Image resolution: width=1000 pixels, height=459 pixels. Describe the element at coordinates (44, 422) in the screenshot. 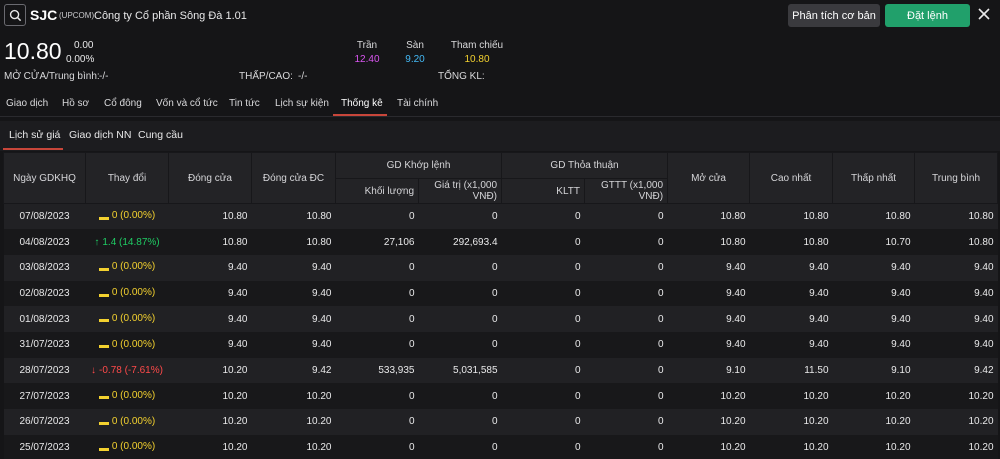

I see `date-cell: 26/07/2023` at that location.